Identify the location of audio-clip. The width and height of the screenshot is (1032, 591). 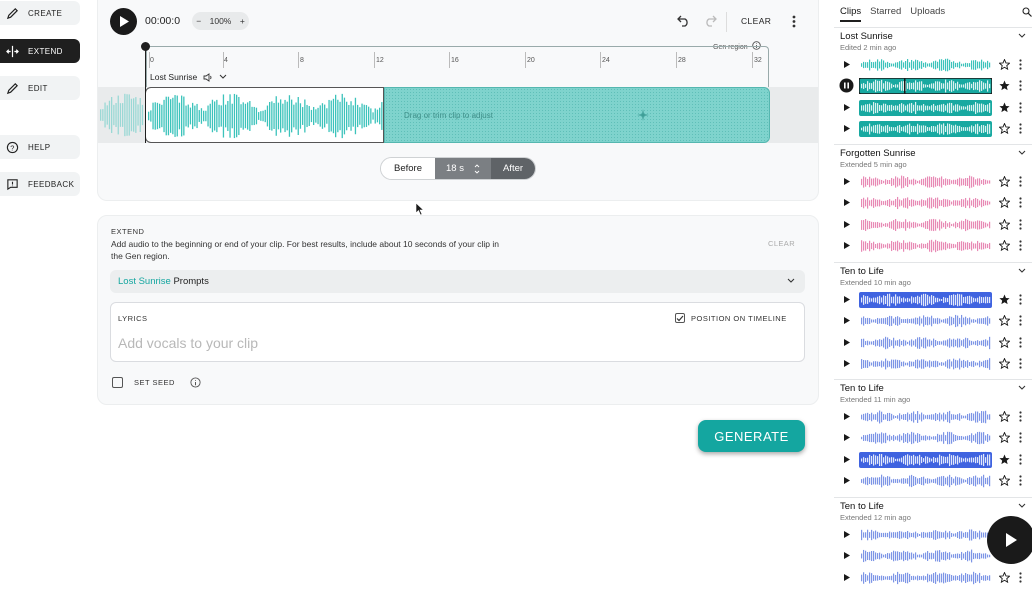
(264, 115).